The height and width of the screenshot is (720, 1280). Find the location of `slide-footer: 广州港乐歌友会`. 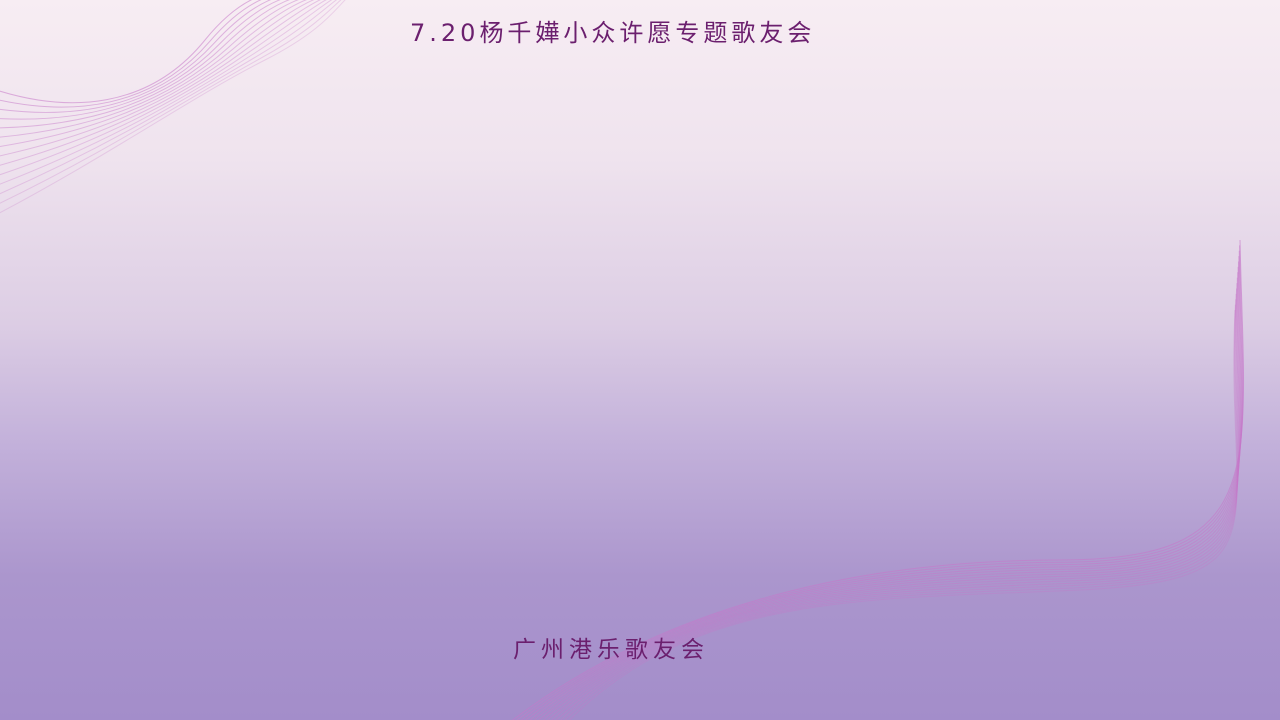

slide-footer: 广州港乐歌友会 is located at coordinates (611, 650).